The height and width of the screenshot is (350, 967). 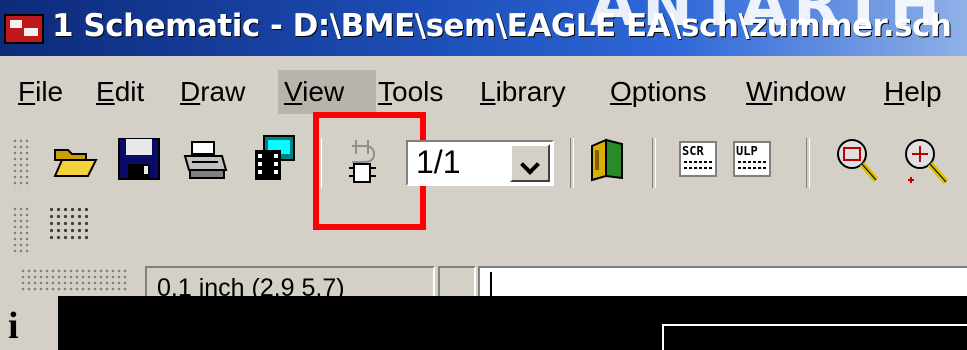 What do you see at coordinates (924, 160) in the screenshot?
I see `zoom-in-icon` at bounding box center [924, 160].